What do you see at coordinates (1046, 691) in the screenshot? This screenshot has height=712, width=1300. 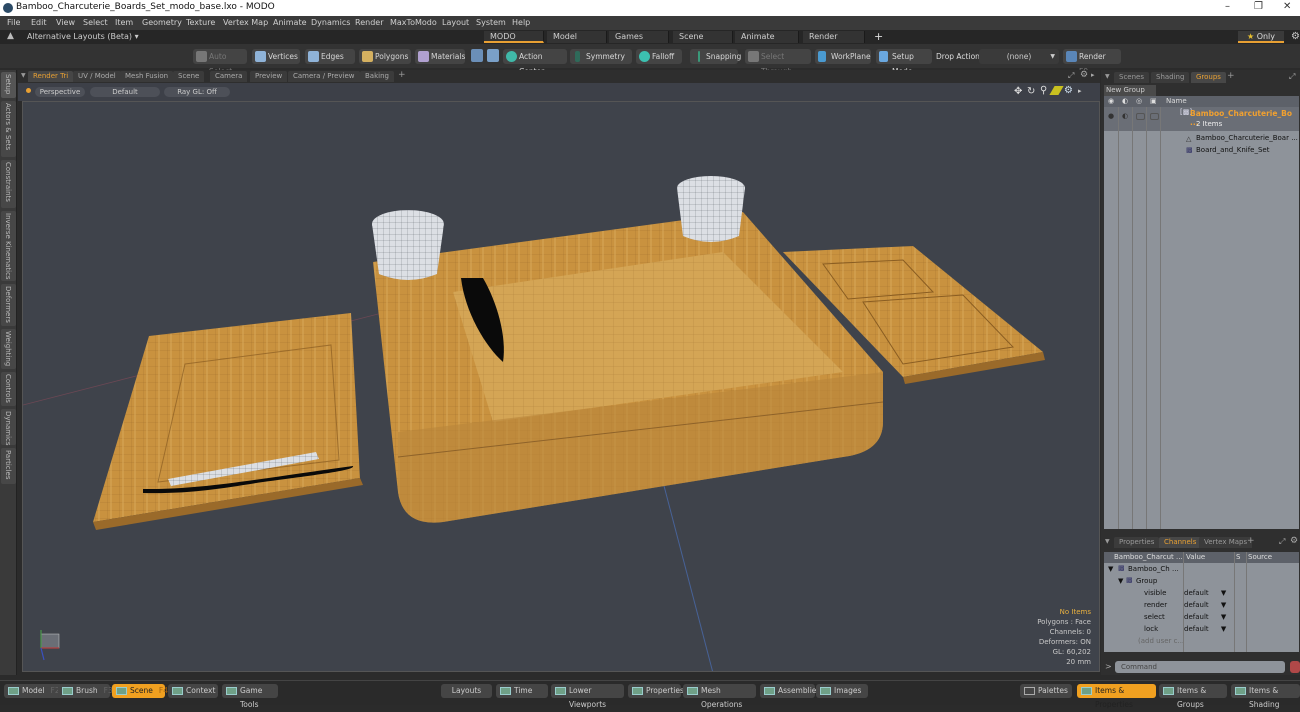 I see `palettes-button: Palettes` at bounding box center [1046, 691].